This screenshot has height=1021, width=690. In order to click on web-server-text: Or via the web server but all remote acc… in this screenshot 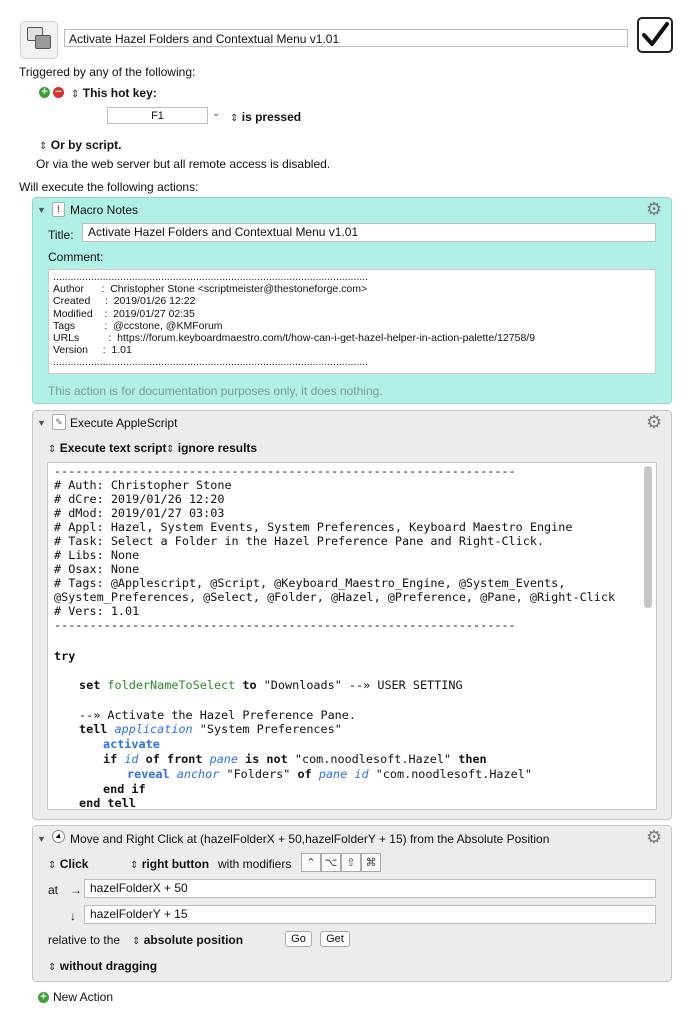, I will do `click(183, 164)`.